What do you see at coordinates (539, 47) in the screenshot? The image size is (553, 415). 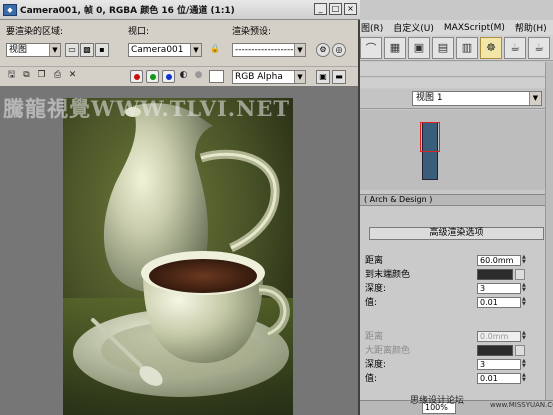 I see `render-active-icon: ☕` at bounding box center [539, 47].